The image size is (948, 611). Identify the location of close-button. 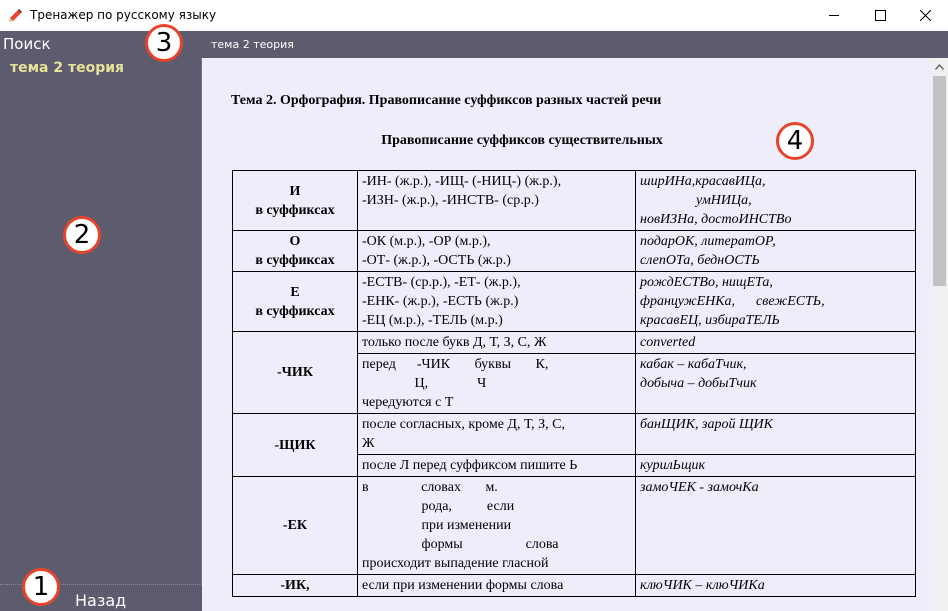
(925, 15).